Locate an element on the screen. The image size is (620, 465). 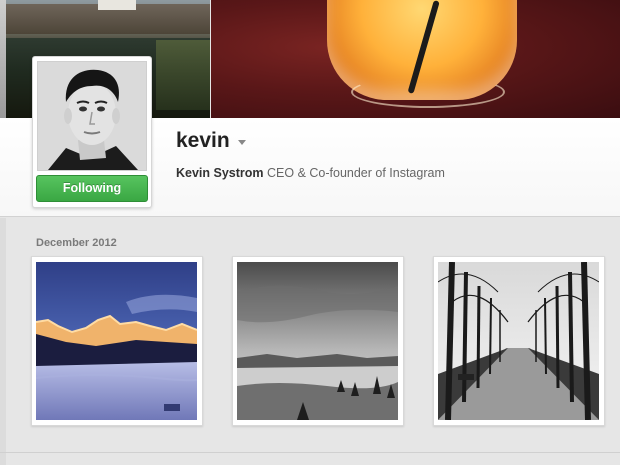
avatar is located at coordinates (92, 116).